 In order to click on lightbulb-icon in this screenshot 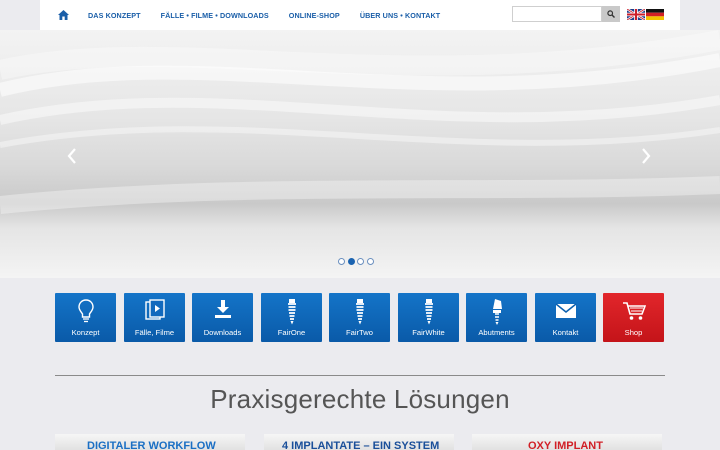, I will do `click(85, 311)`.